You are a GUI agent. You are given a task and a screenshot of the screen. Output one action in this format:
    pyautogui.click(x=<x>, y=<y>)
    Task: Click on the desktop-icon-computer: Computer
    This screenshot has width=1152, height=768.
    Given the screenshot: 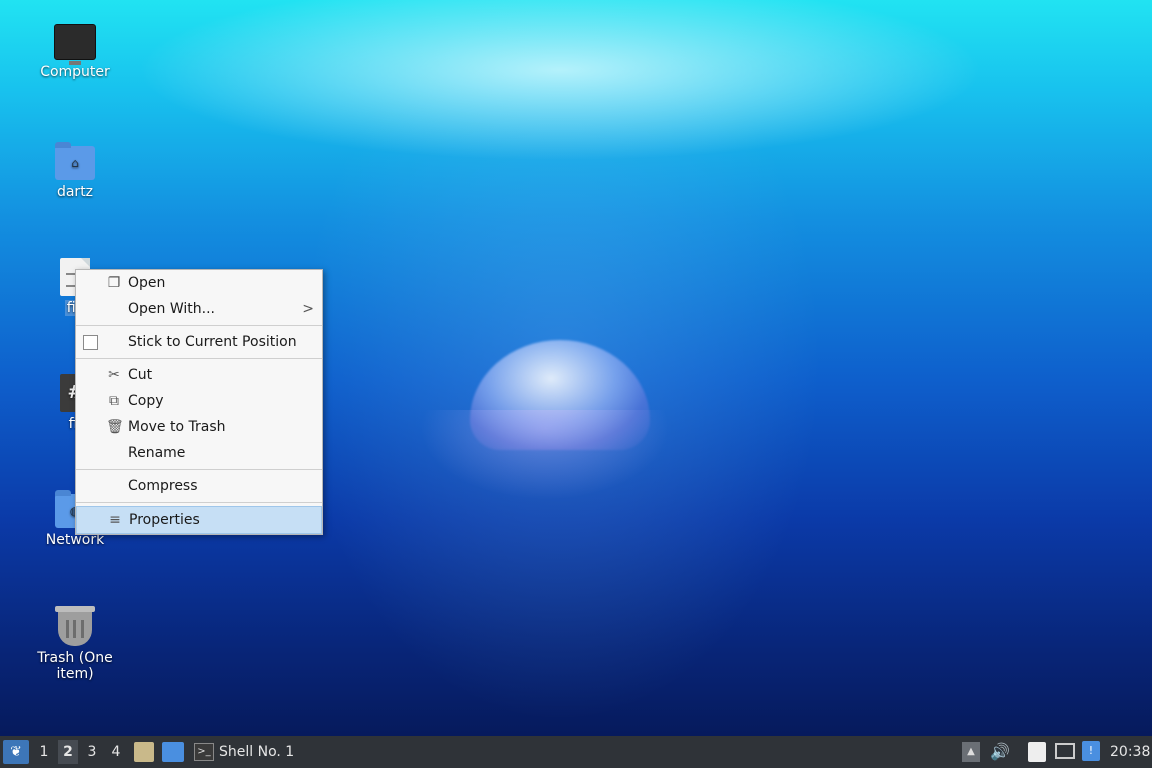 What is the action you would take?
    pyautogui.click(x=75, y=52)
    